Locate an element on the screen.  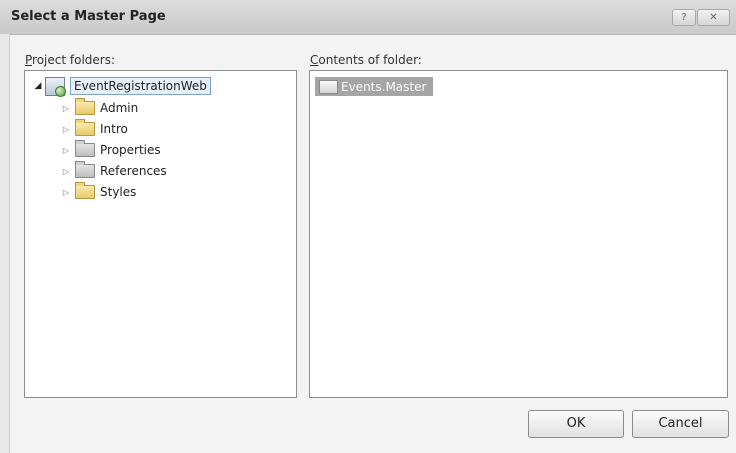
tree-item-styles: ▷ Styles is located at coordinates (99, 191).